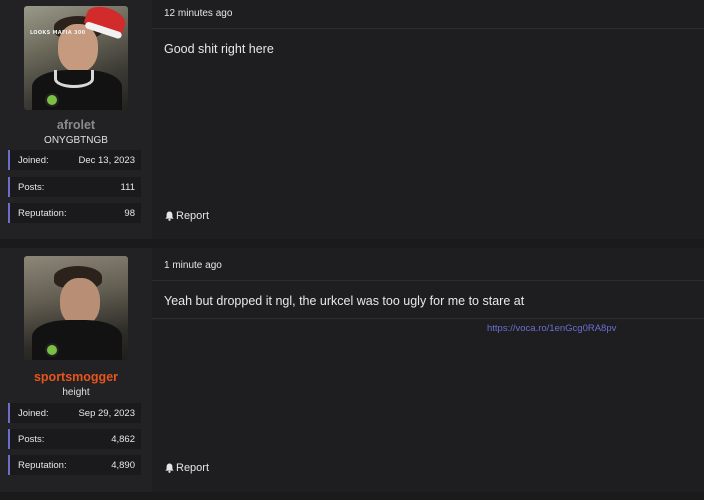  I want to click on stat-joined: Joined: Dec 13, 2023, so click(74, 160).